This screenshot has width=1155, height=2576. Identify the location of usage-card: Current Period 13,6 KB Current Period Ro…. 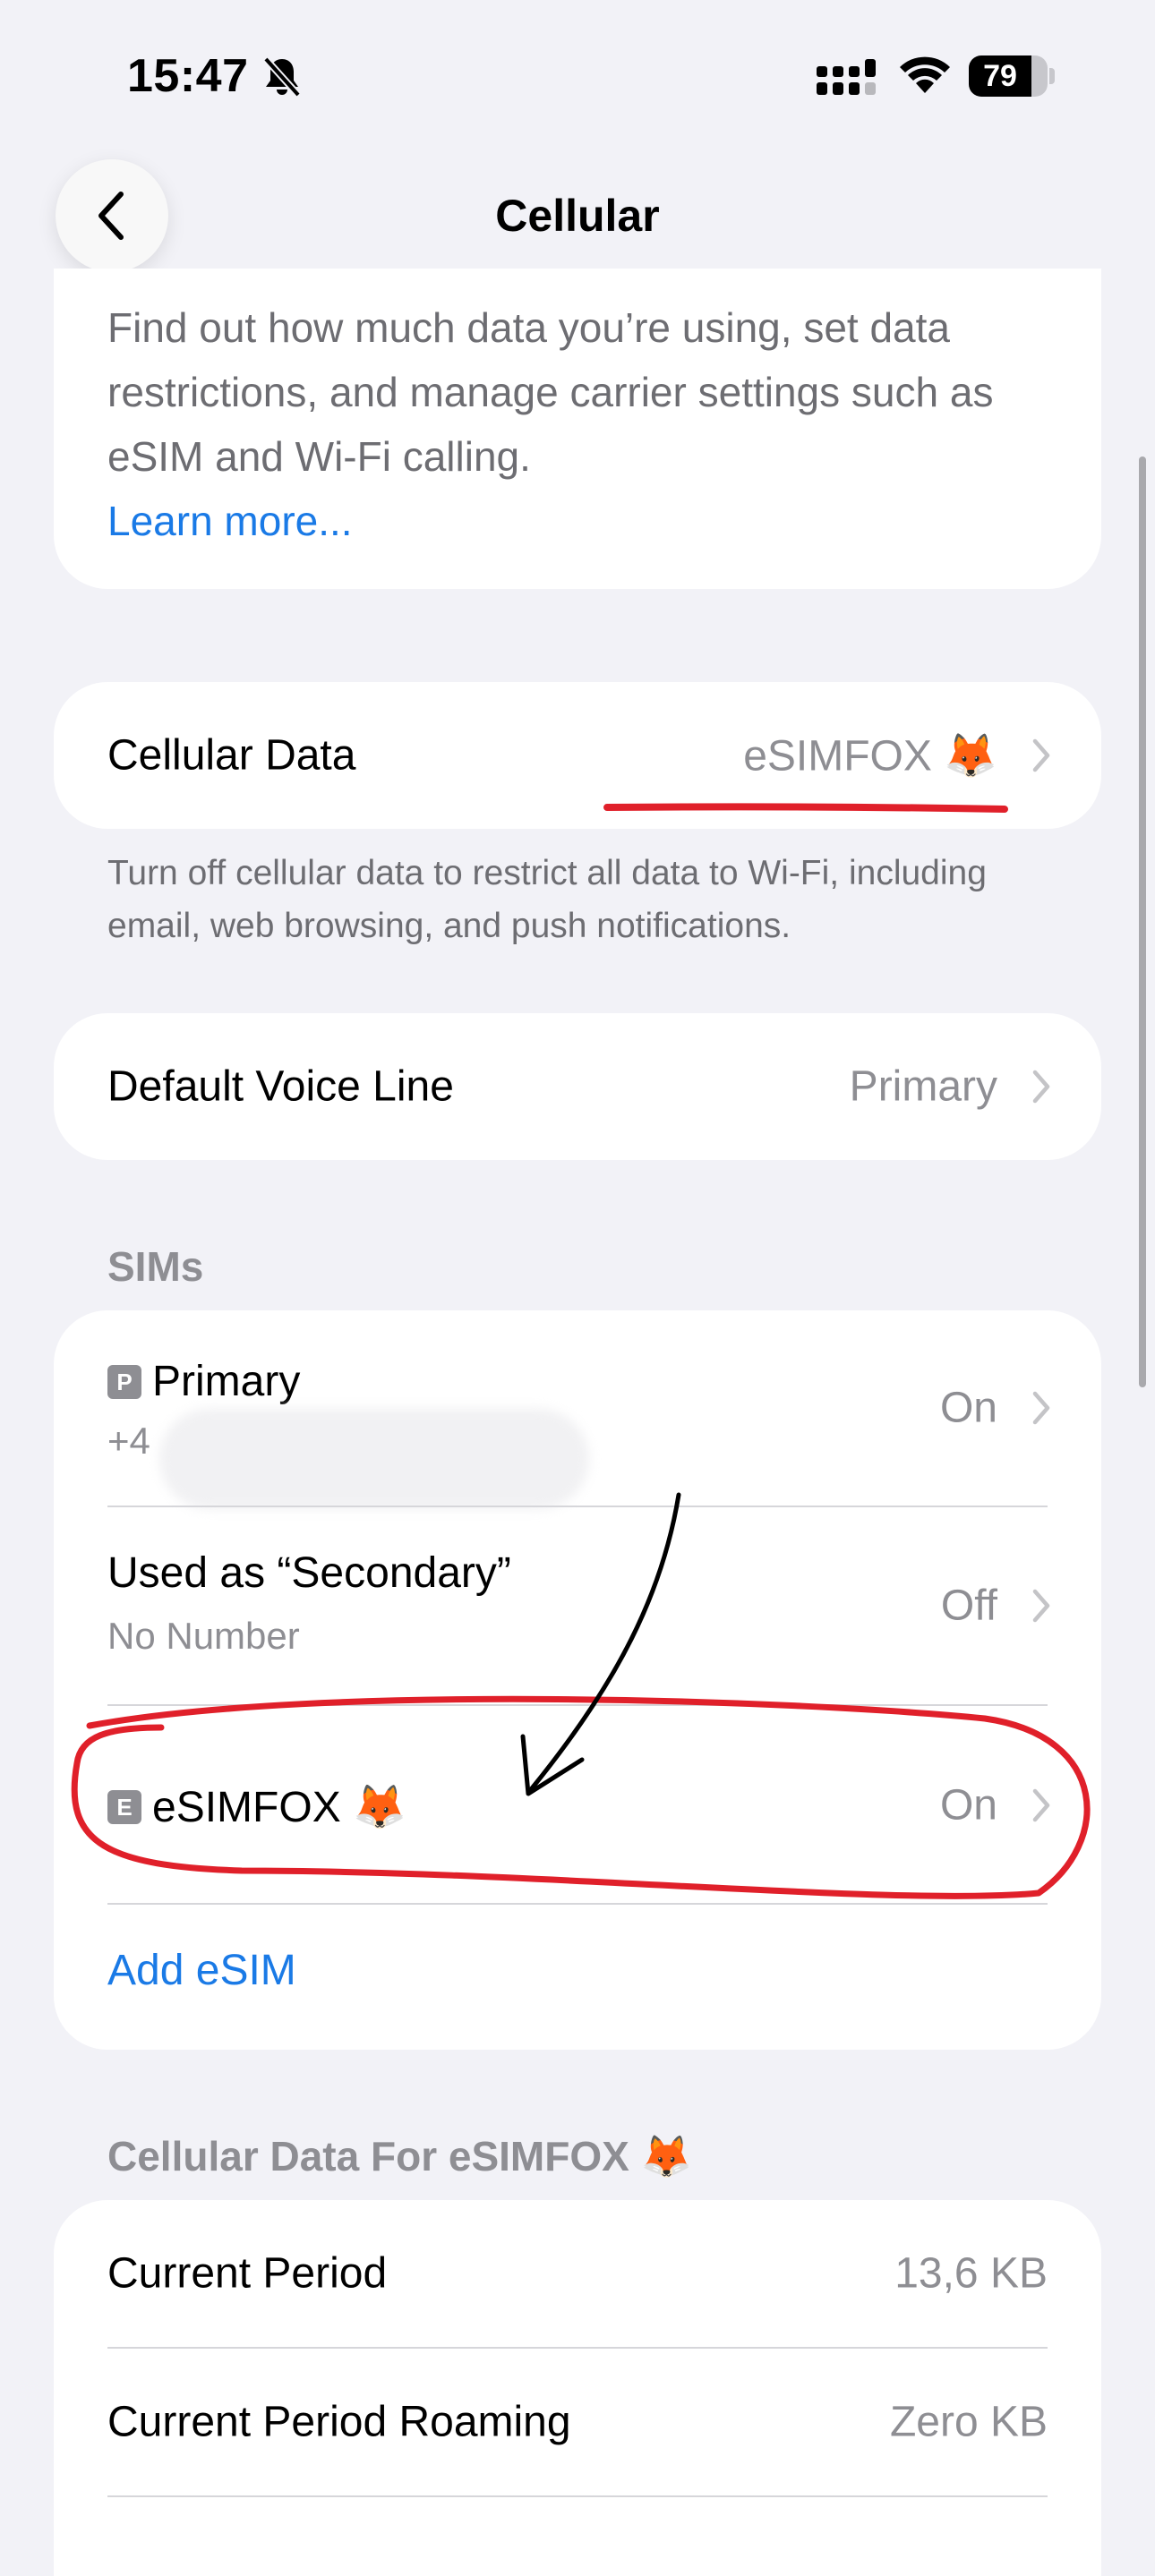
(577, 2388).